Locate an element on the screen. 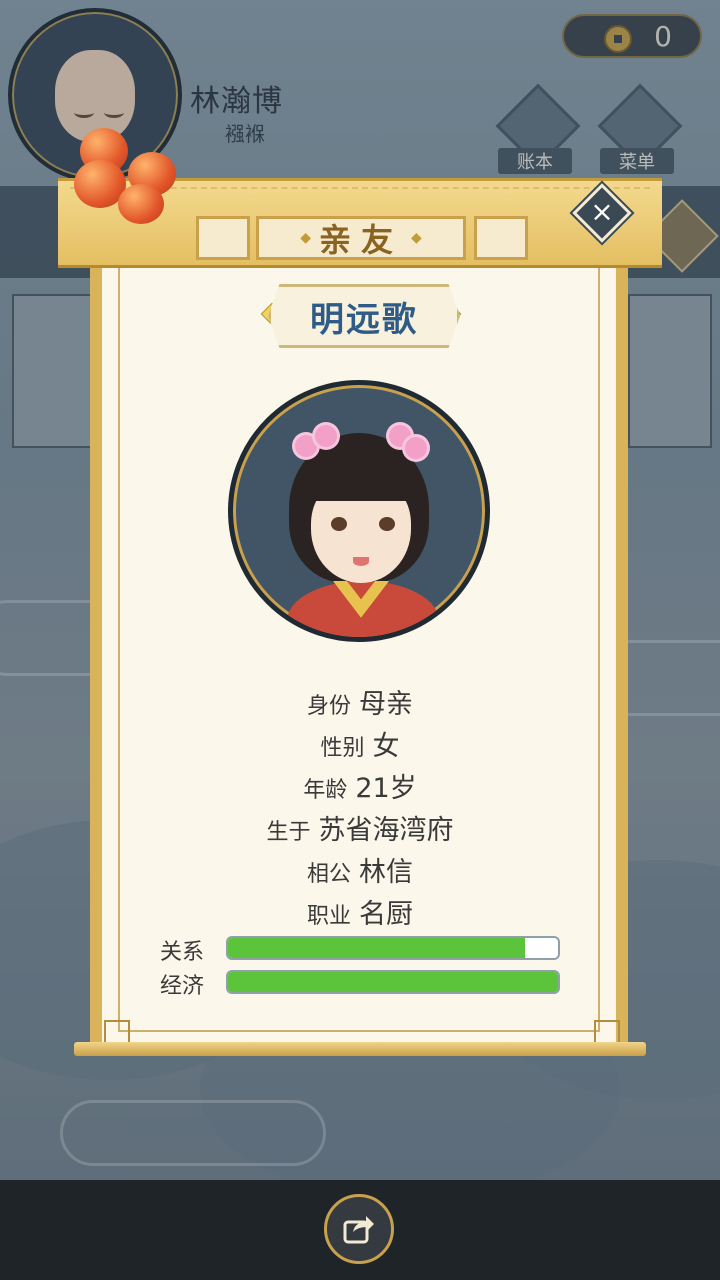  field-value: 母亲 is located at coordinates (386, 704).